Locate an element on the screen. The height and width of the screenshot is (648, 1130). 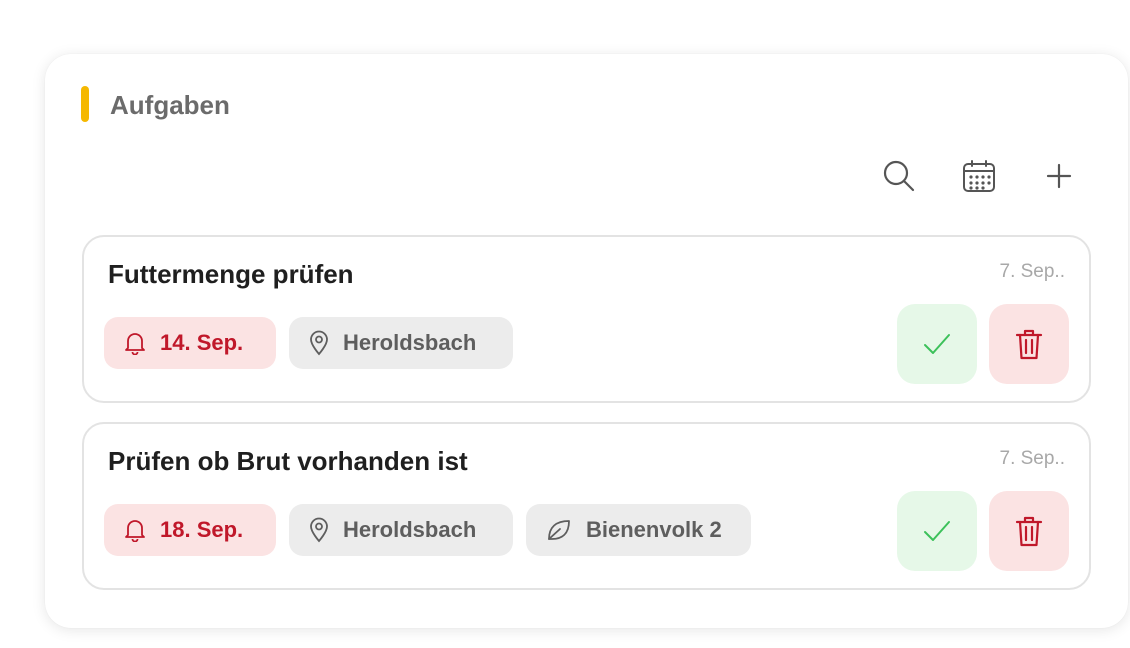
search-button is located at coordinates (899, 176).